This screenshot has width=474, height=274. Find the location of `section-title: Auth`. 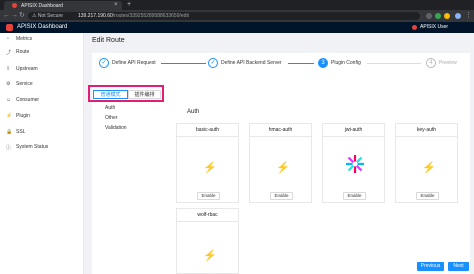

section-title: Auth is located at coordinates (193, 112).